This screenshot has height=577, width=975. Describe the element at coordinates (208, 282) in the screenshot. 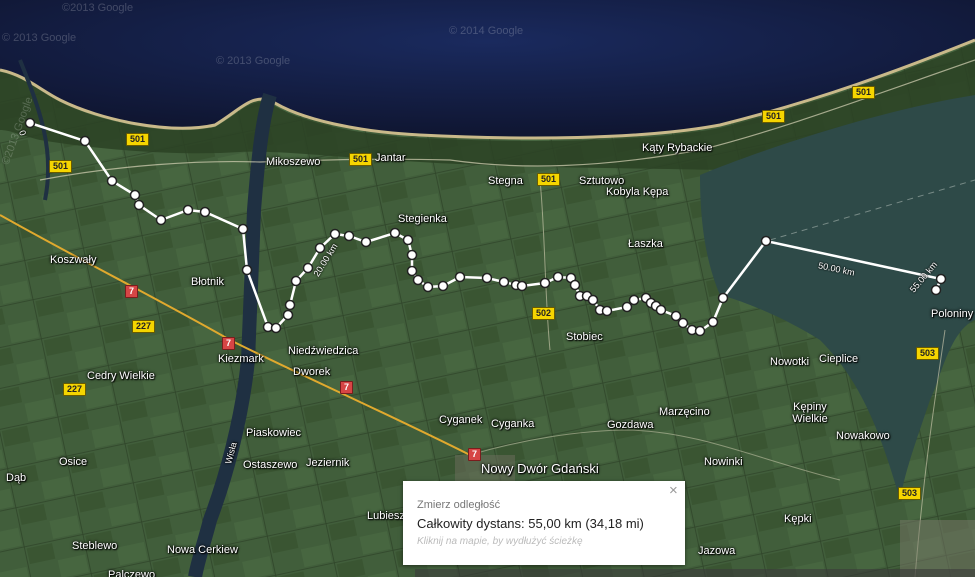

I see `place-label: Błotnik` at that location.